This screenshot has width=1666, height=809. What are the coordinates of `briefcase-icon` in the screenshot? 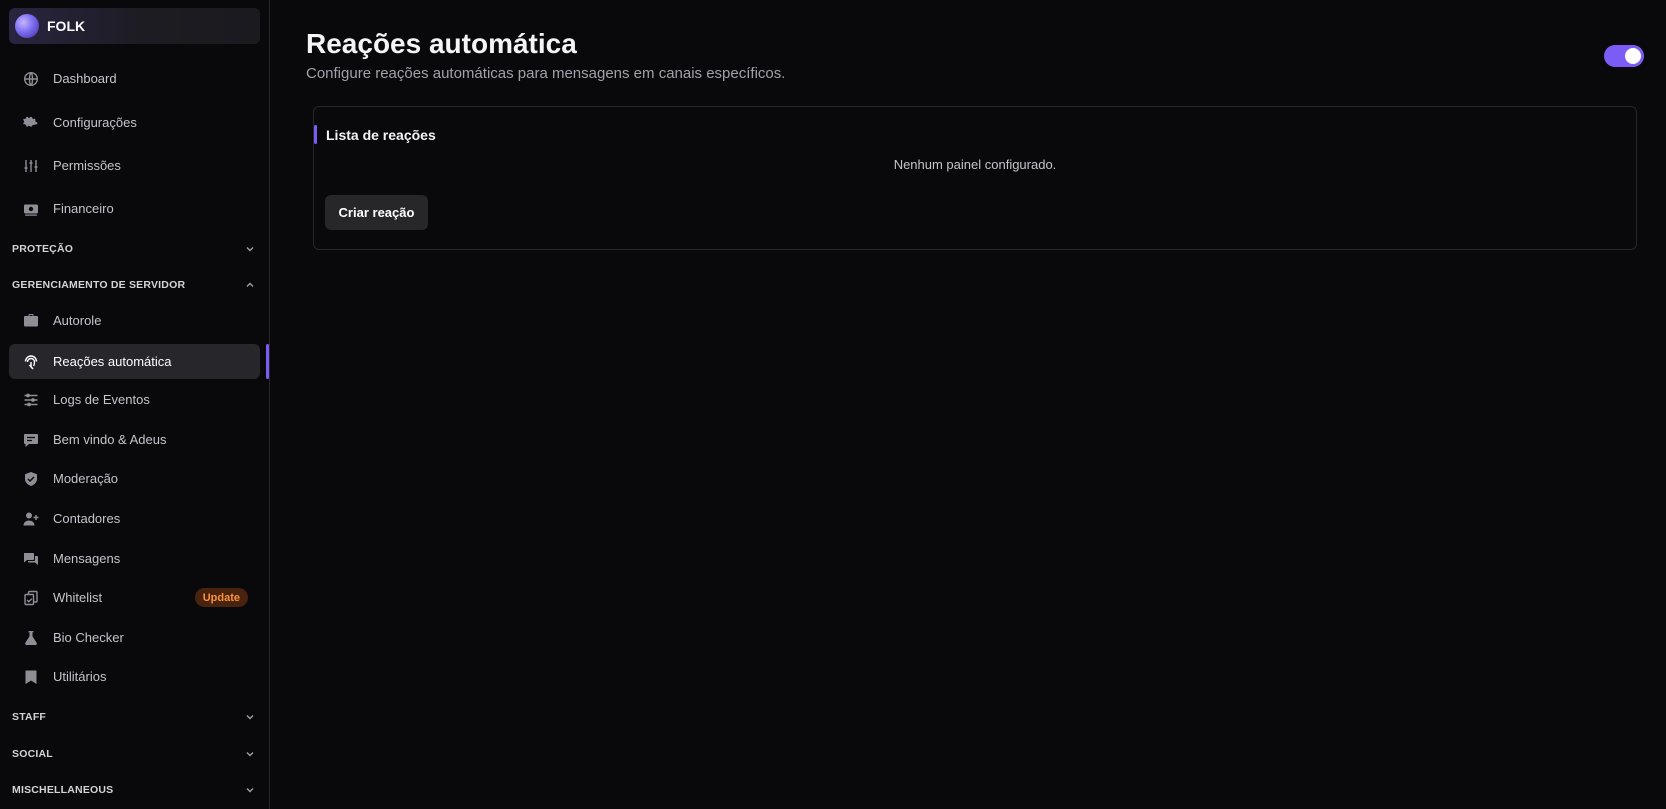 It's located at (31, 321).